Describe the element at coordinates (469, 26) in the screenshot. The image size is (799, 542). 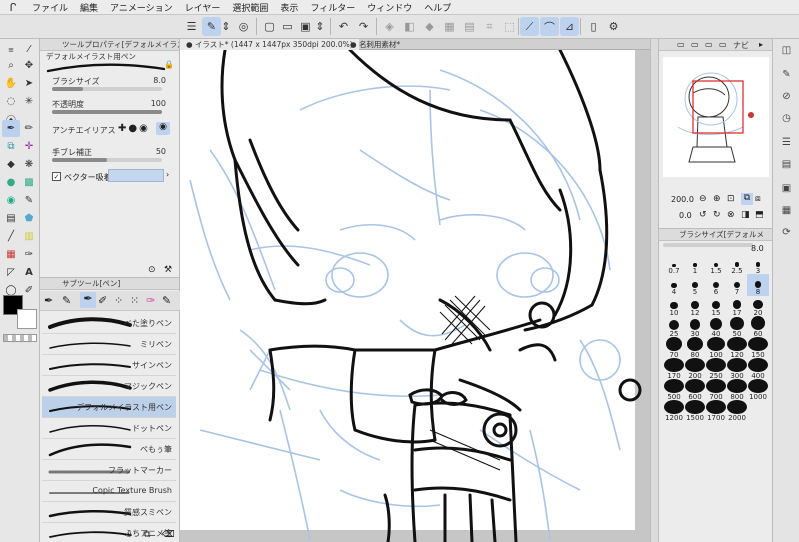
I see `invert-icon: ▤` at that location.